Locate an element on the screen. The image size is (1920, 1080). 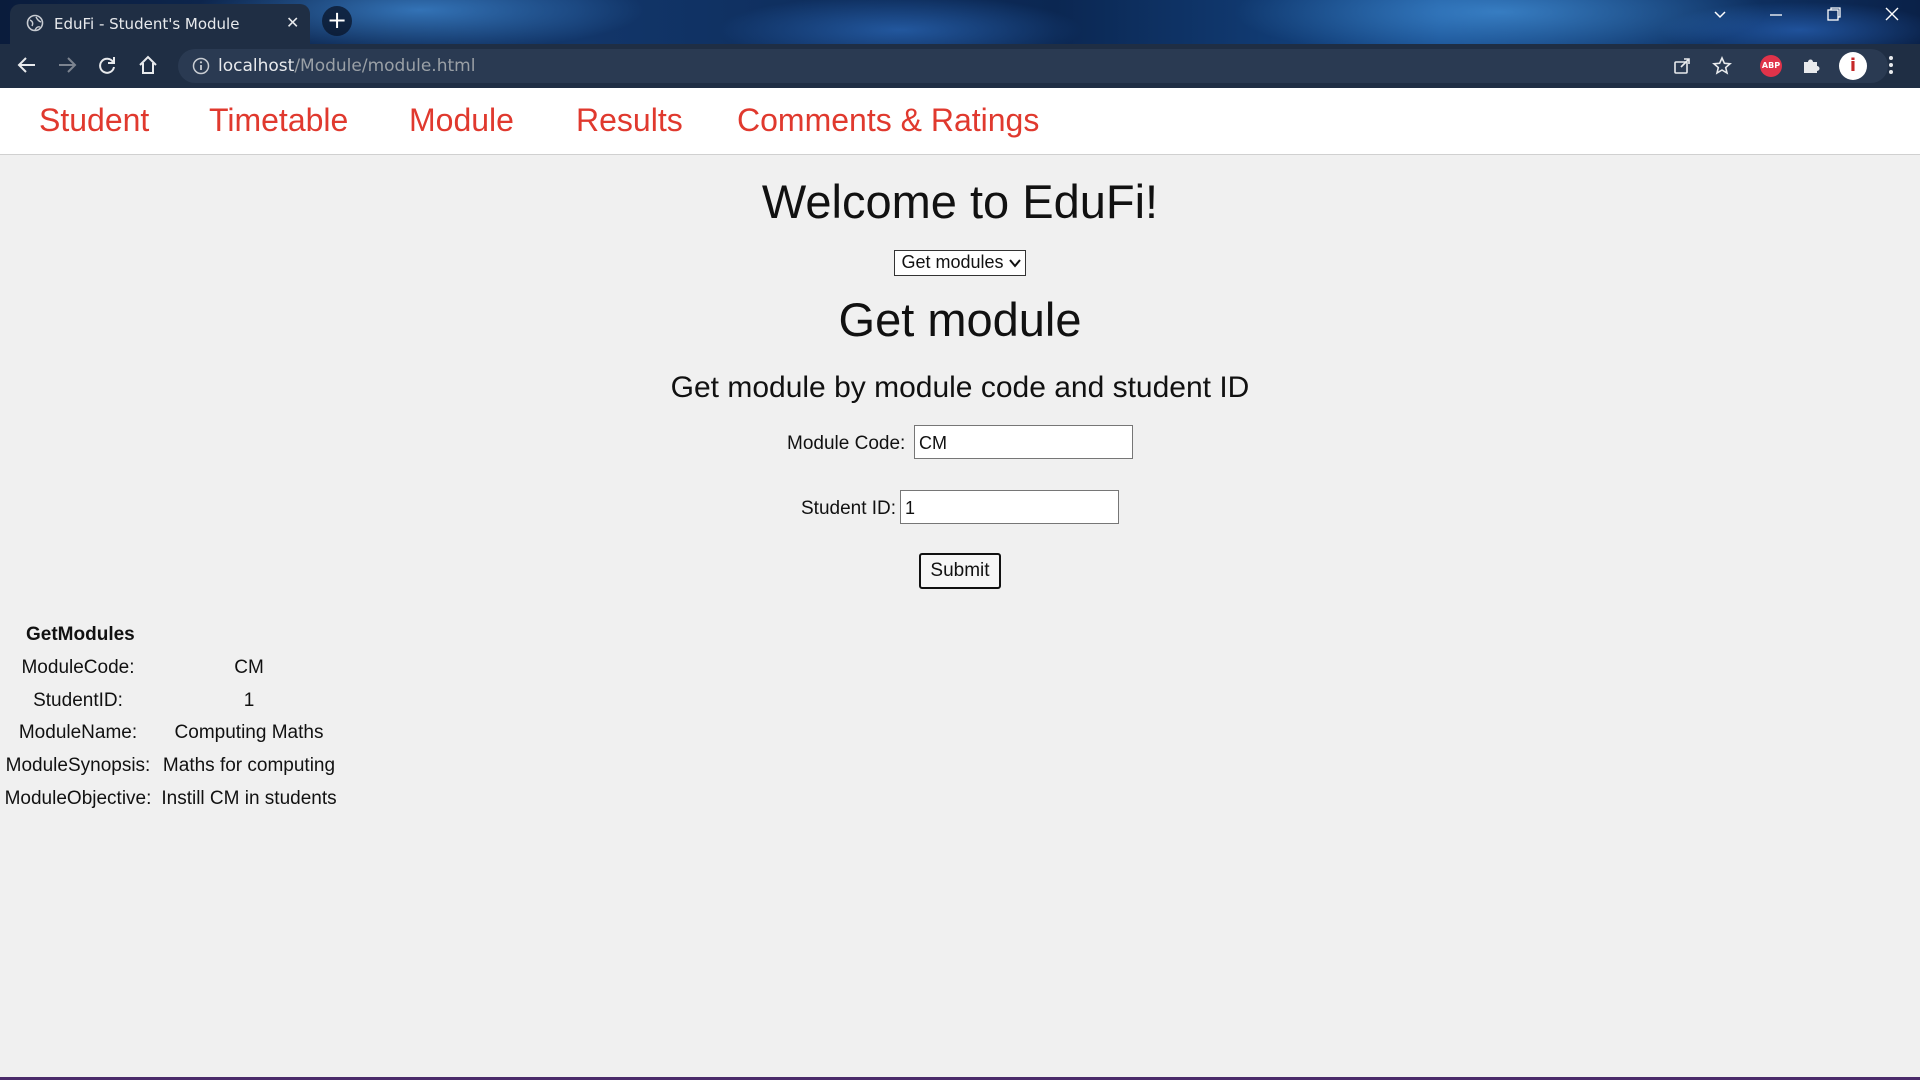
module-code-label: Module Code: is located at coordinates (846, 443).